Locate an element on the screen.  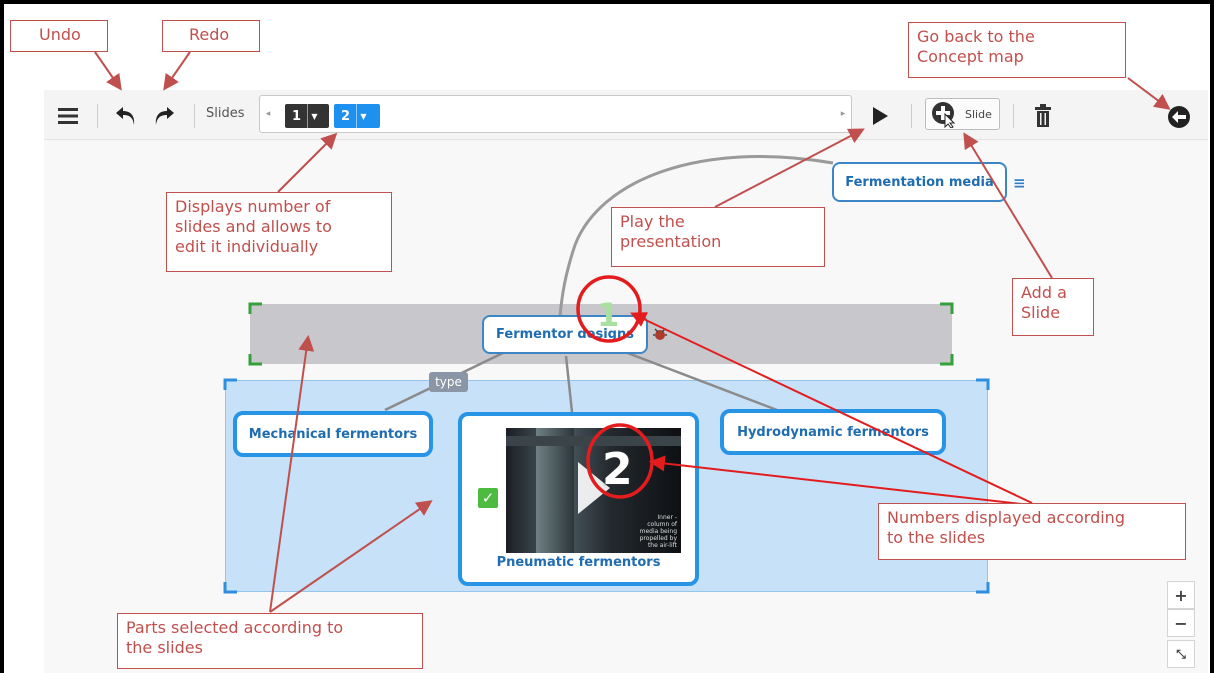
zoom-in-icon: + is located at coordinates (1181, 595).